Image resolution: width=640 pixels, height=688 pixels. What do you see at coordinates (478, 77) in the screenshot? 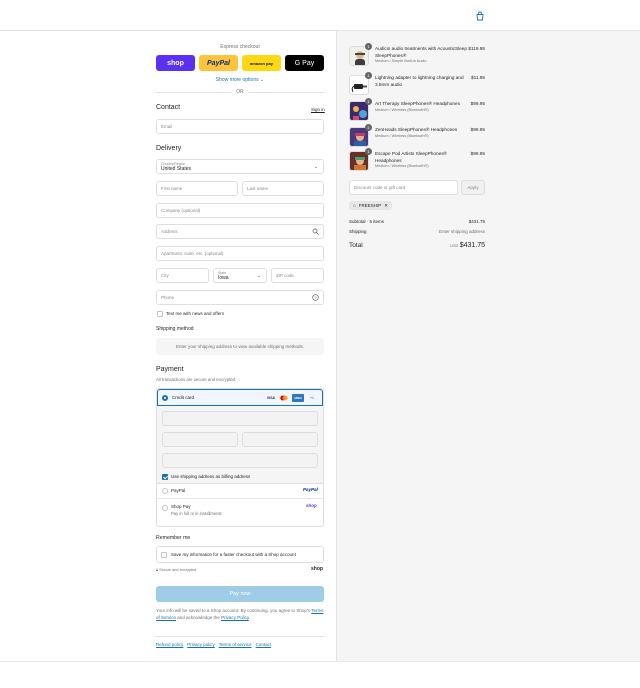
I see `item-price: $11.95` at bounding box center [478, 77].